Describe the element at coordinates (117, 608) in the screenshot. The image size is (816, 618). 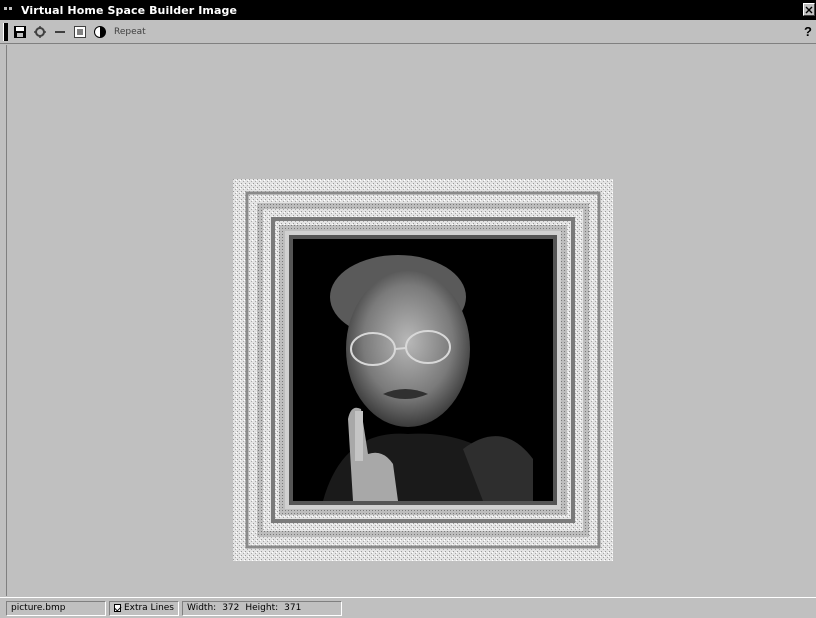
I see `extra-lines-checkbox` at that location.